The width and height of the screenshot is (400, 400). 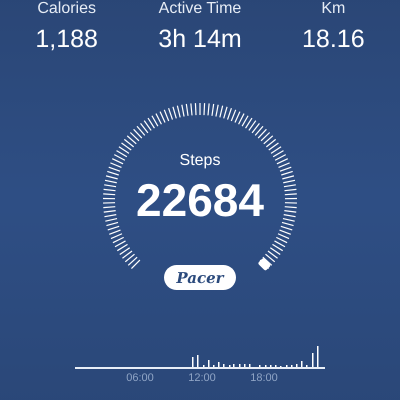 I want to click on stat-value: 18.16, so click(x=333, y=39).